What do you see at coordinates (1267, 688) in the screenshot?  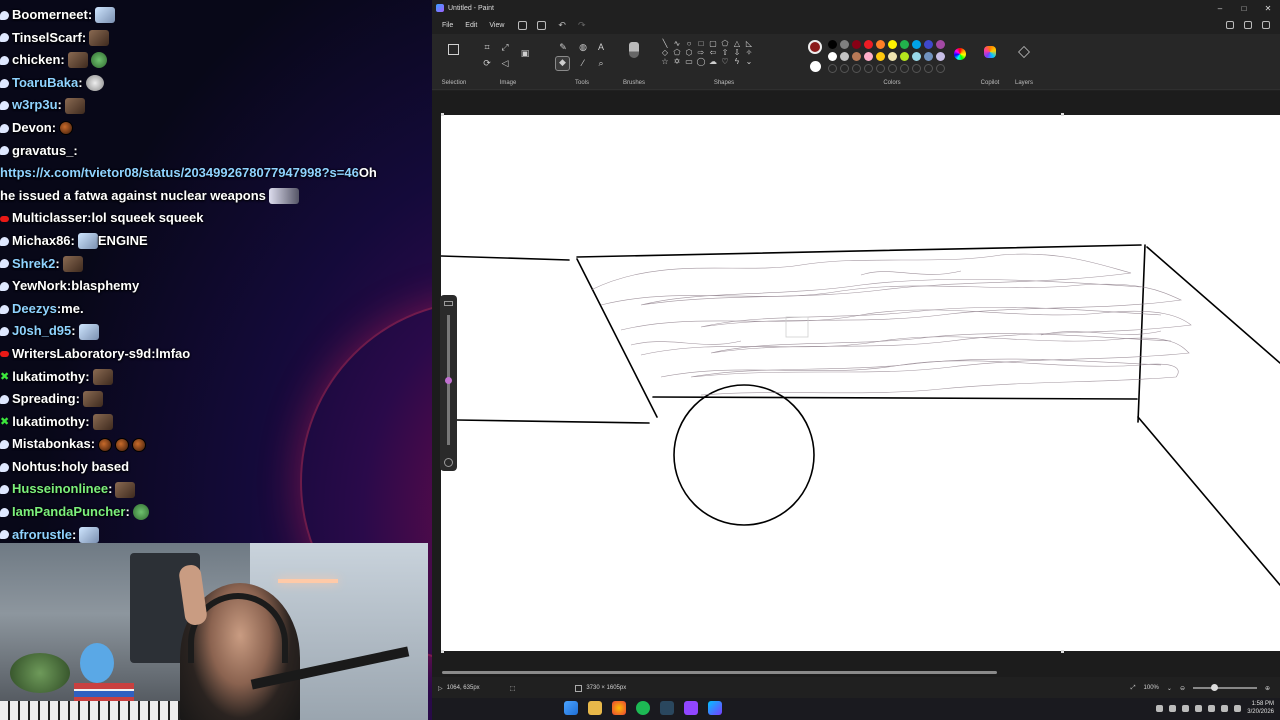 I see `zoom-in-icon: ⊕` at bounding box center [1267, 688].